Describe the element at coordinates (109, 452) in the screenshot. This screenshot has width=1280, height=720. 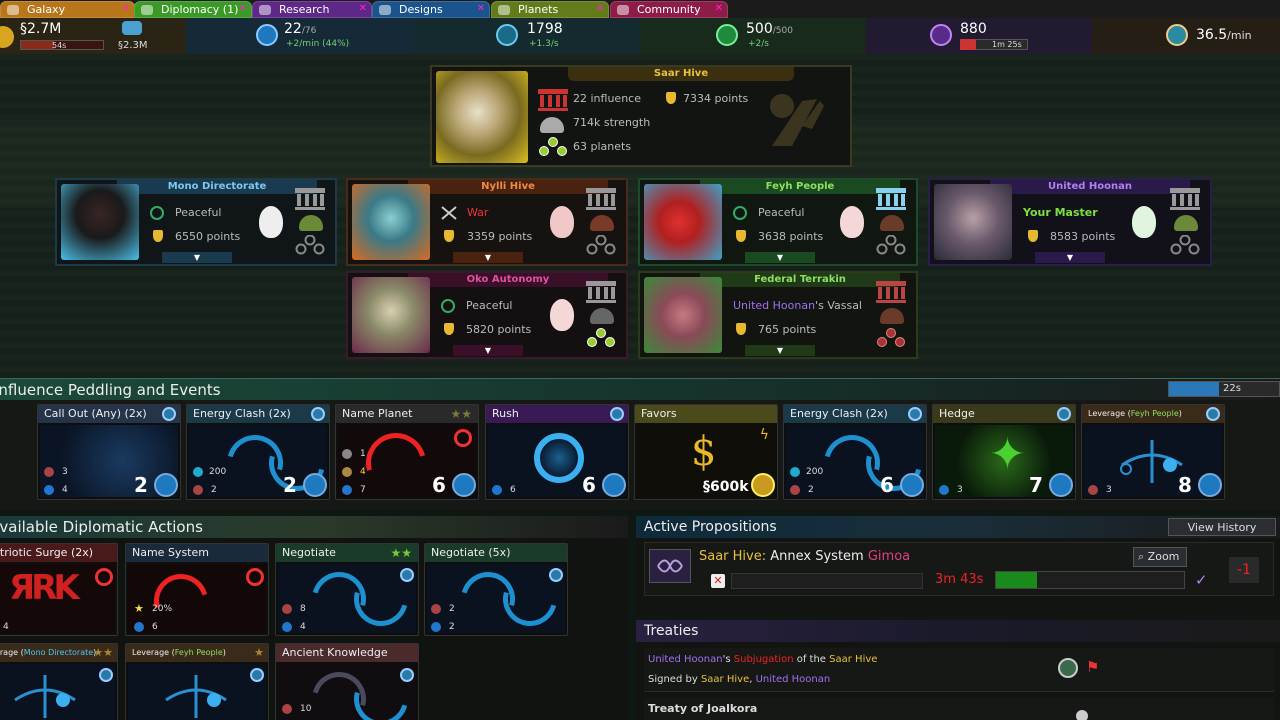
I see `event-card-call-out: Call Out (Any) (2x) 3 4 2` at that location.